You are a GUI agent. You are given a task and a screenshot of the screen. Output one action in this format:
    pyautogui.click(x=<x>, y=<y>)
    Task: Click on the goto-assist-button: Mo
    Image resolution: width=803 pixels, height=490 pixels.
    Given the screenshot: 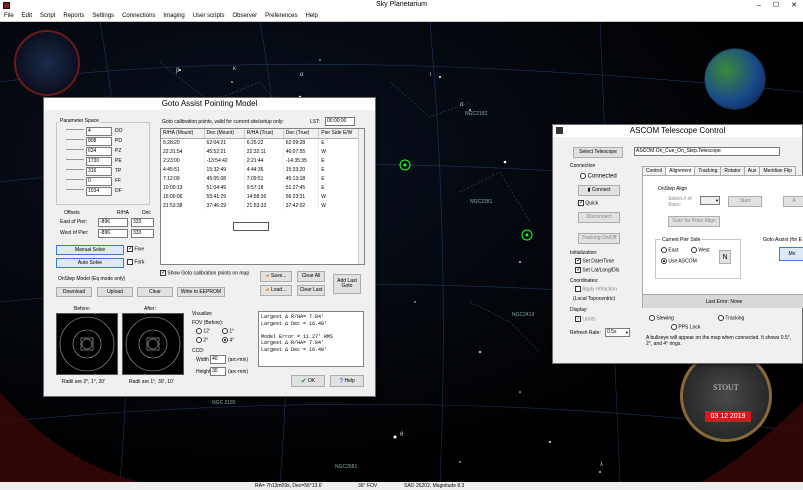 What is the action you would take?
    pyautogui.click(x=791, y=254)
    